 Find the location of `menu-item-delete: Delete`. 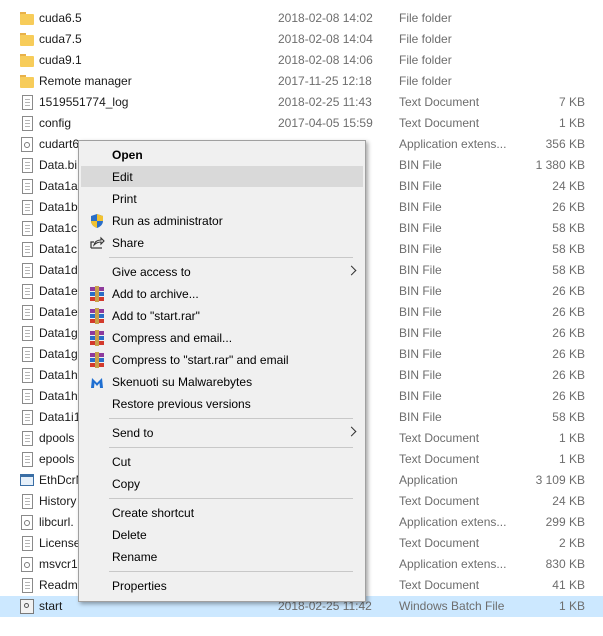

menu-item-delete: Delete is located at coordinates (222, 534).